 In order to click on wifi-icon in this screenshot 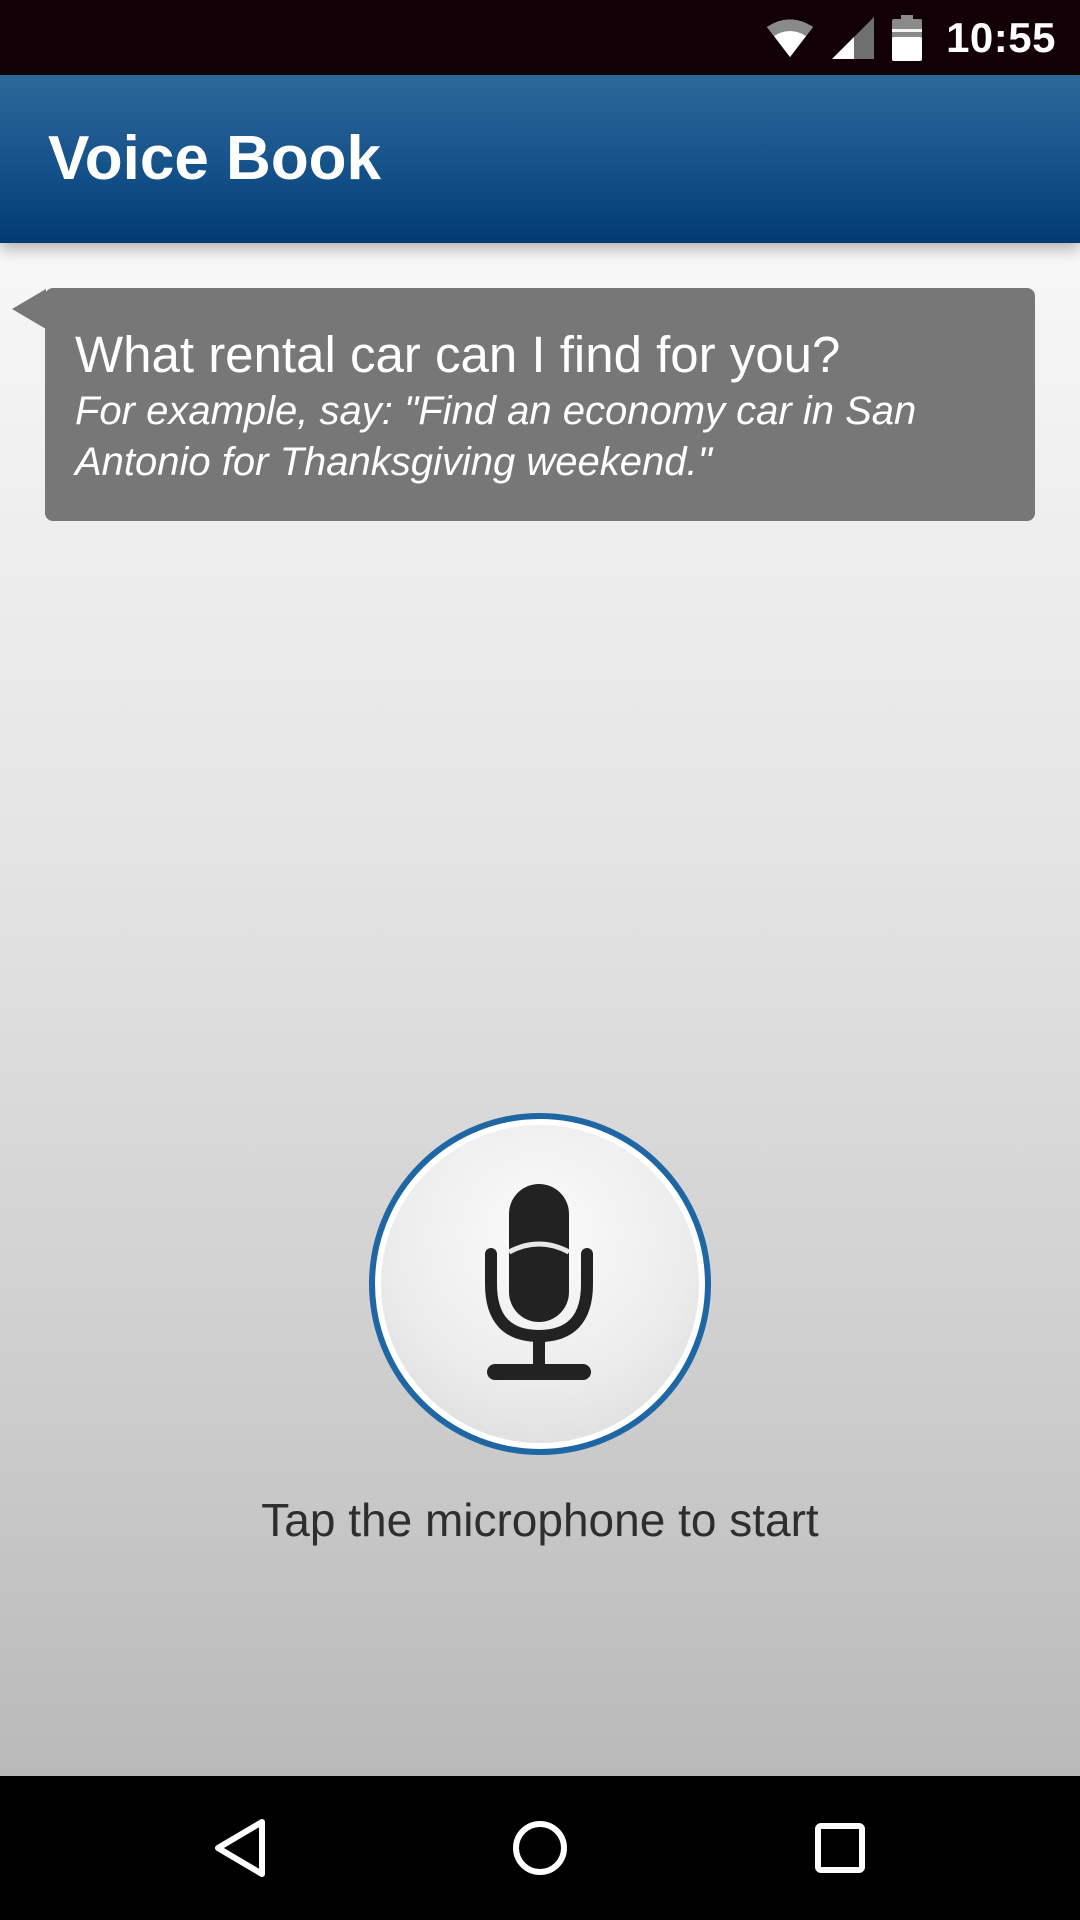, I will do `click(790, 38)`.